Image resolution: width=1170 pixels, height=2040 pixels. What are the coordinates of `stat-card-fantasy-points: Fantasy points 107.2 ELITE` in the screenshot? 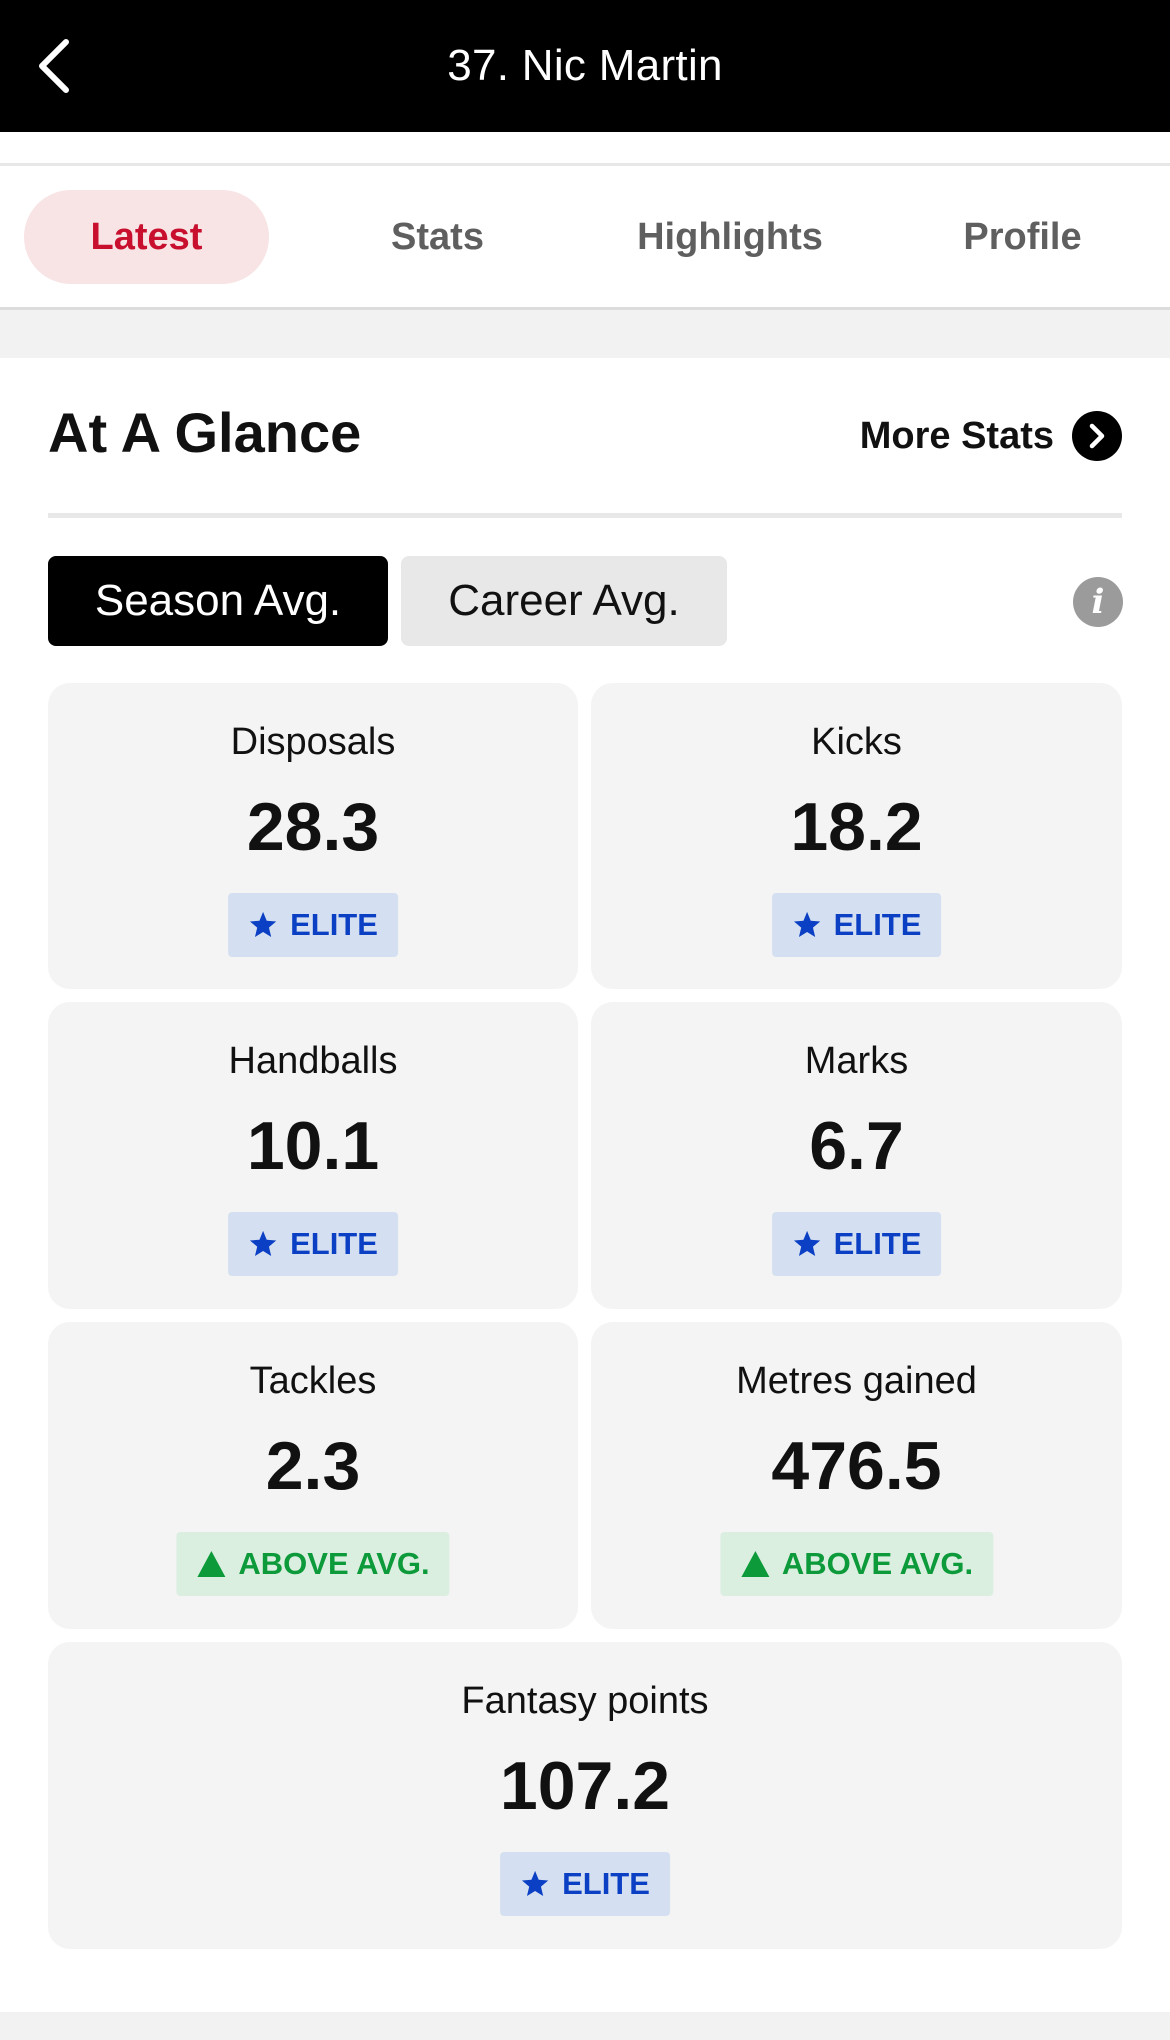 It's located at (585, 1795).